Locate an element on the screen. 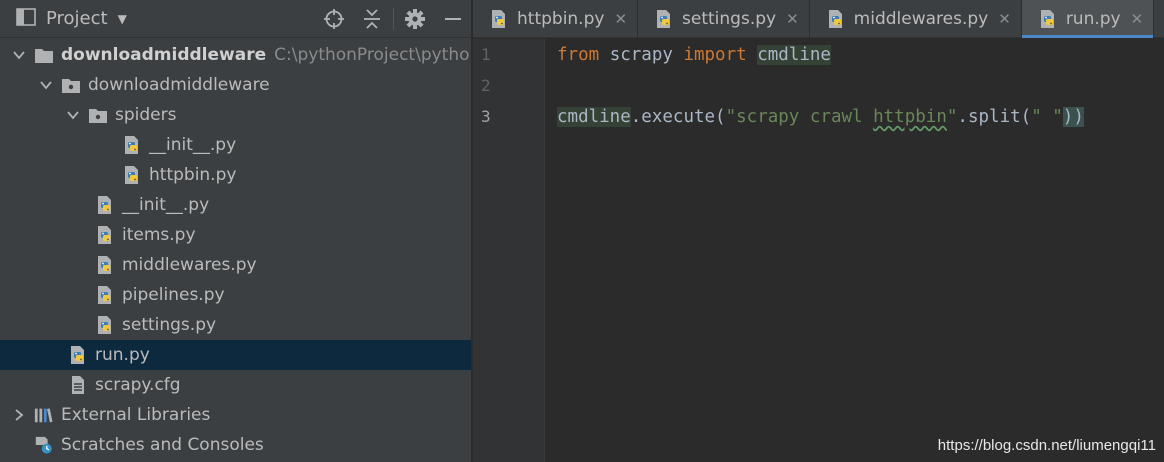 The image size is (1164, 462). project-window-icon is located at coordinates (26, 18).